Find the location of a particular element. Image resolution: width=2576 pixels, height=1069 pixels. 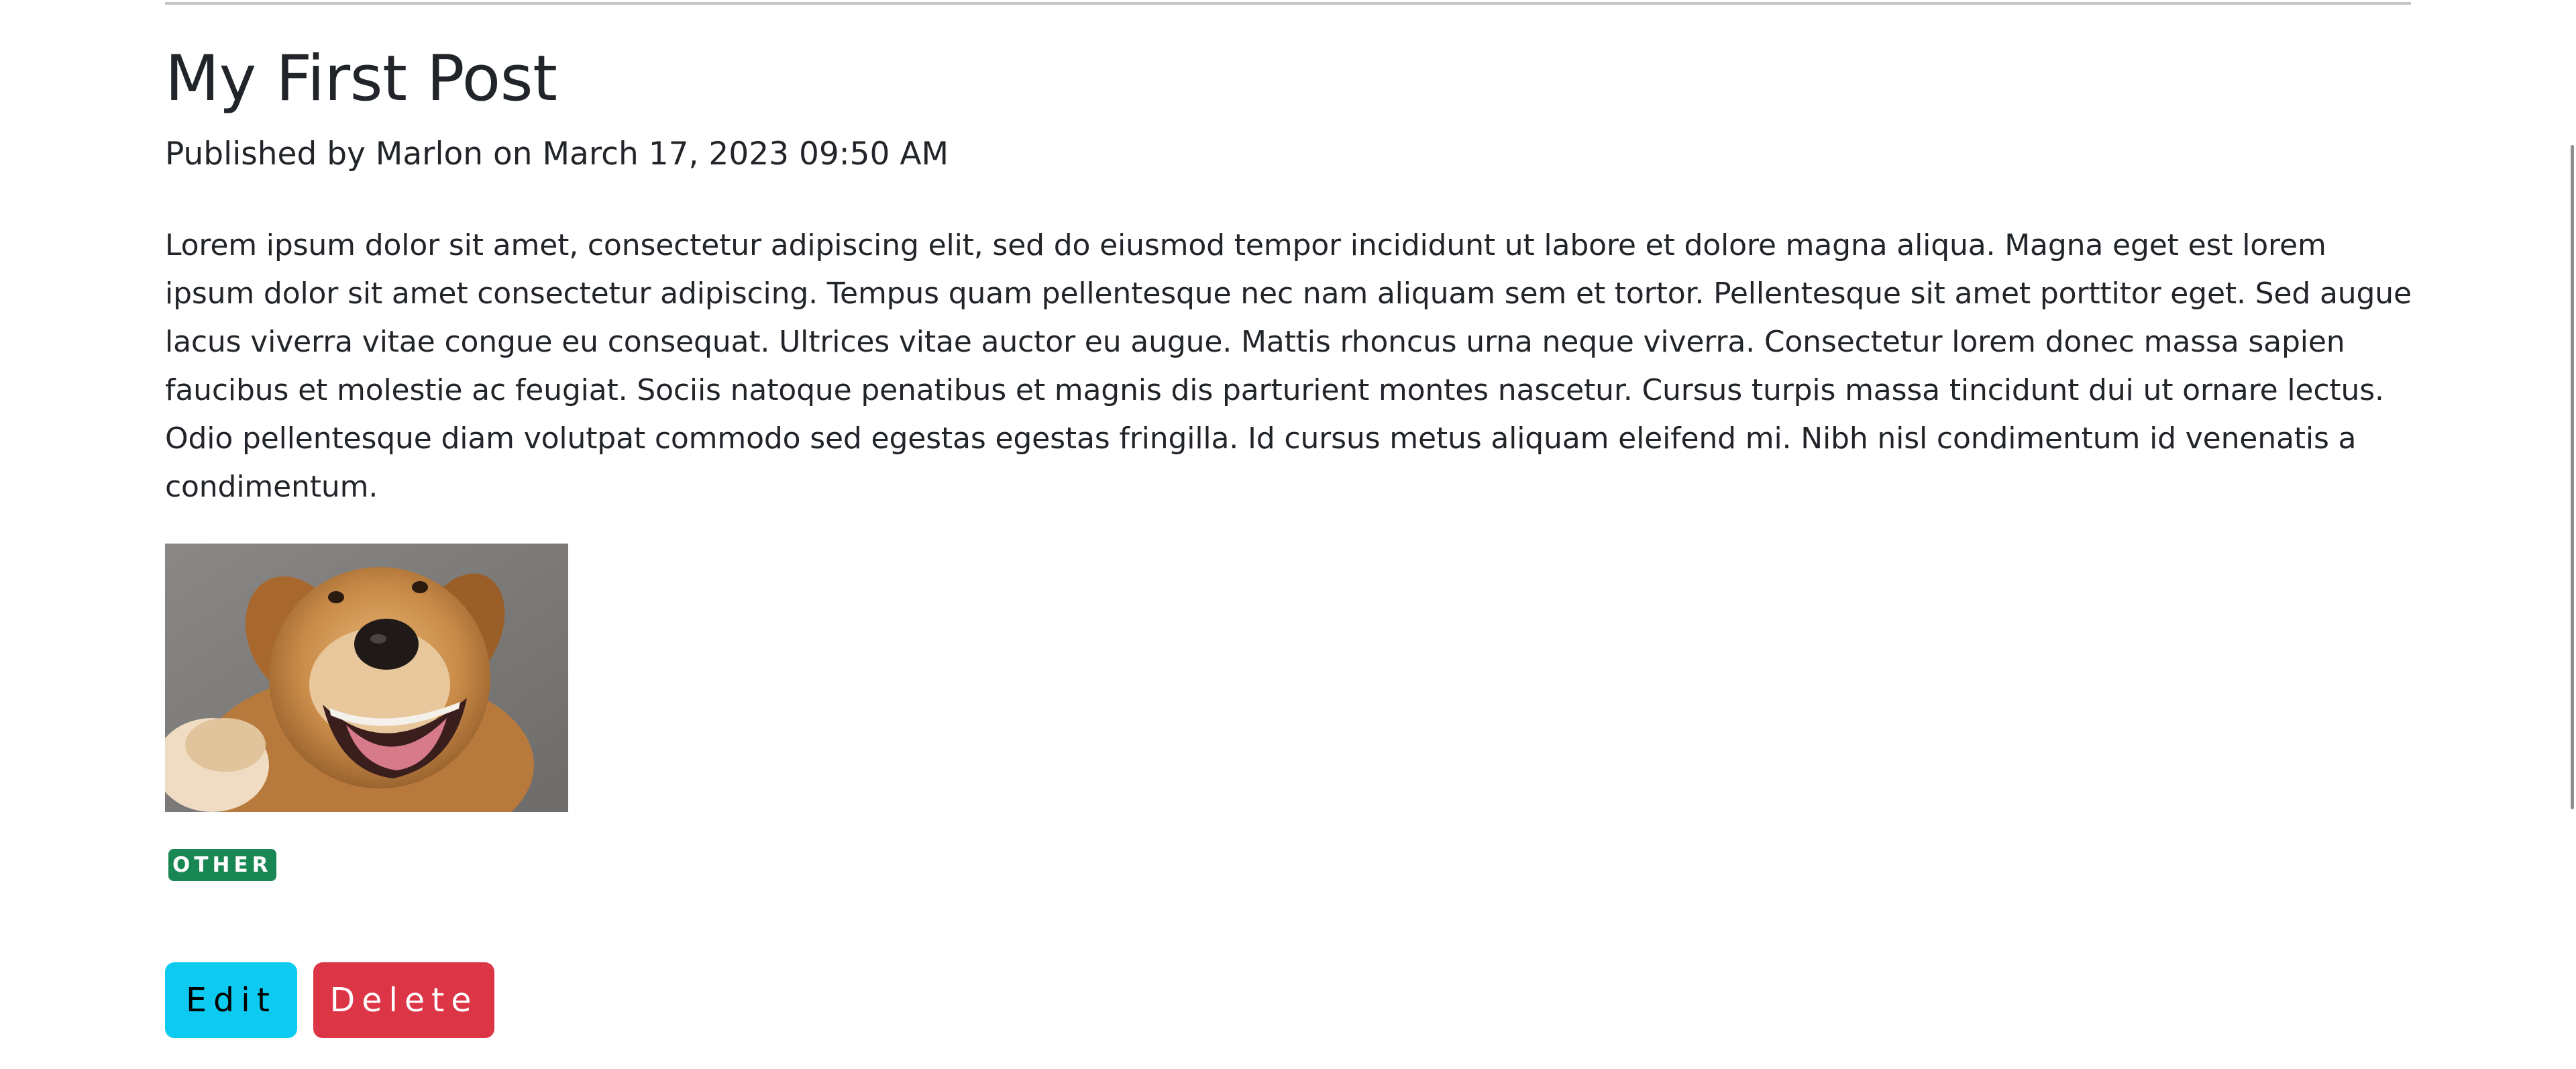

scrollbar-thumb is located at coordinates (2572, 477).